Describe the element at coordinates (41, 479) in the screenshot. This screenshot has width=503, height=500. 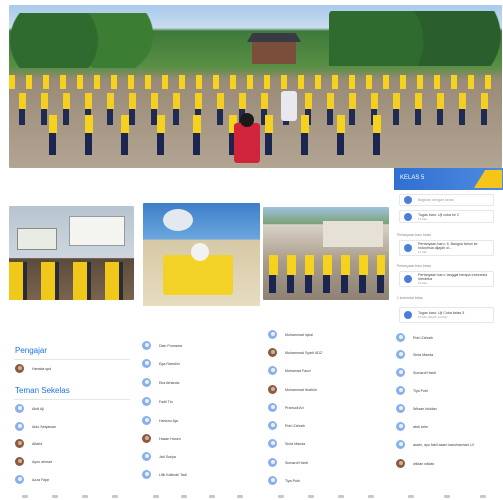
I see `person-name: Azza Fajar` at that location.